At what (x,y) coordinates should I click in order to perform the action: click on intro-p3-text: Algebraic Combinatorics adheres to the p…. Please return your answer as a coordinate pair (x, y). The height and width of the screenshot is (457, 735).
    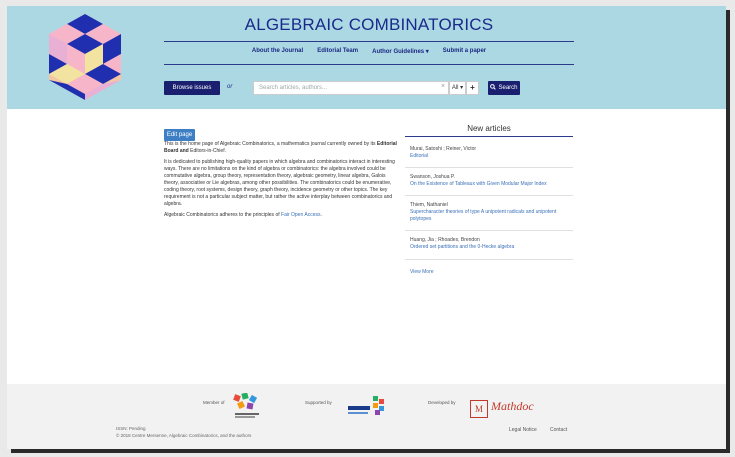
    Looking at the image, I should click on (223, 215).